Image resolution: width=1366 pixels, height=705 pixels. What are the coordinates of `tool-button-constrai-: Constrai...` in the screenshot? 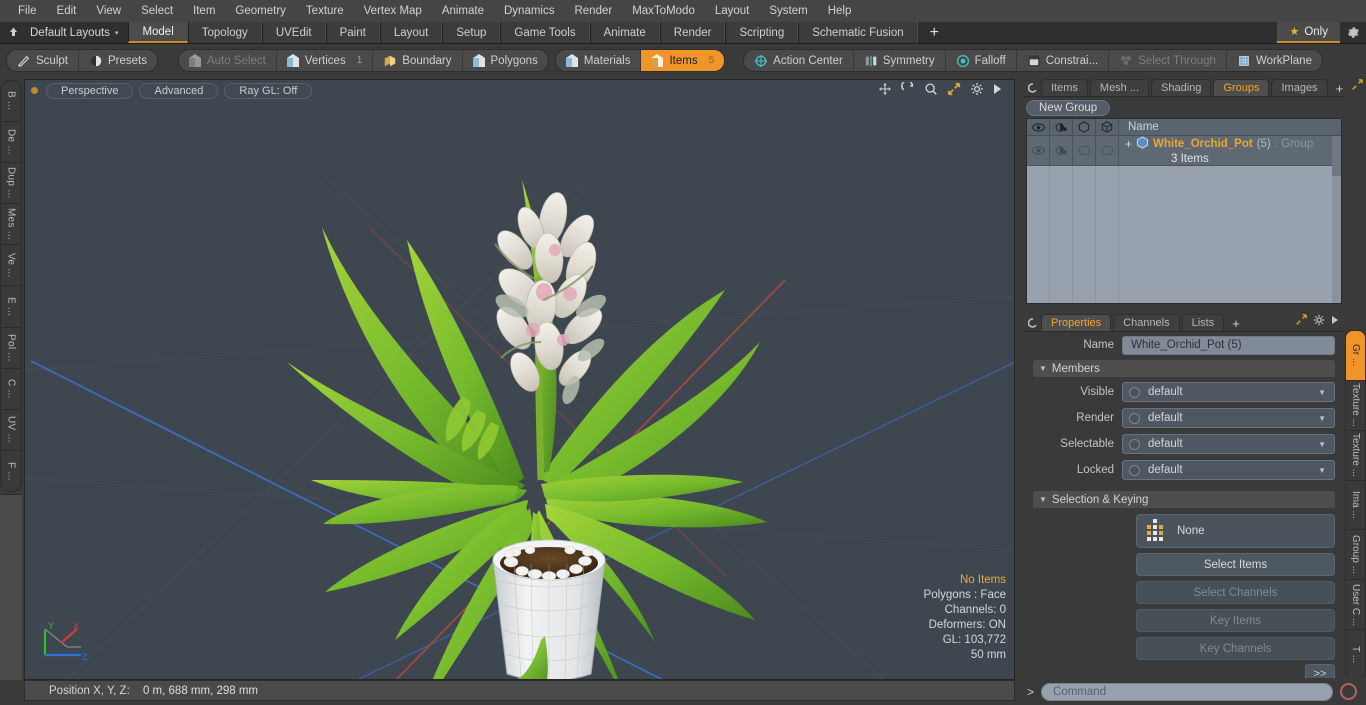 It's located at (1063, 60).